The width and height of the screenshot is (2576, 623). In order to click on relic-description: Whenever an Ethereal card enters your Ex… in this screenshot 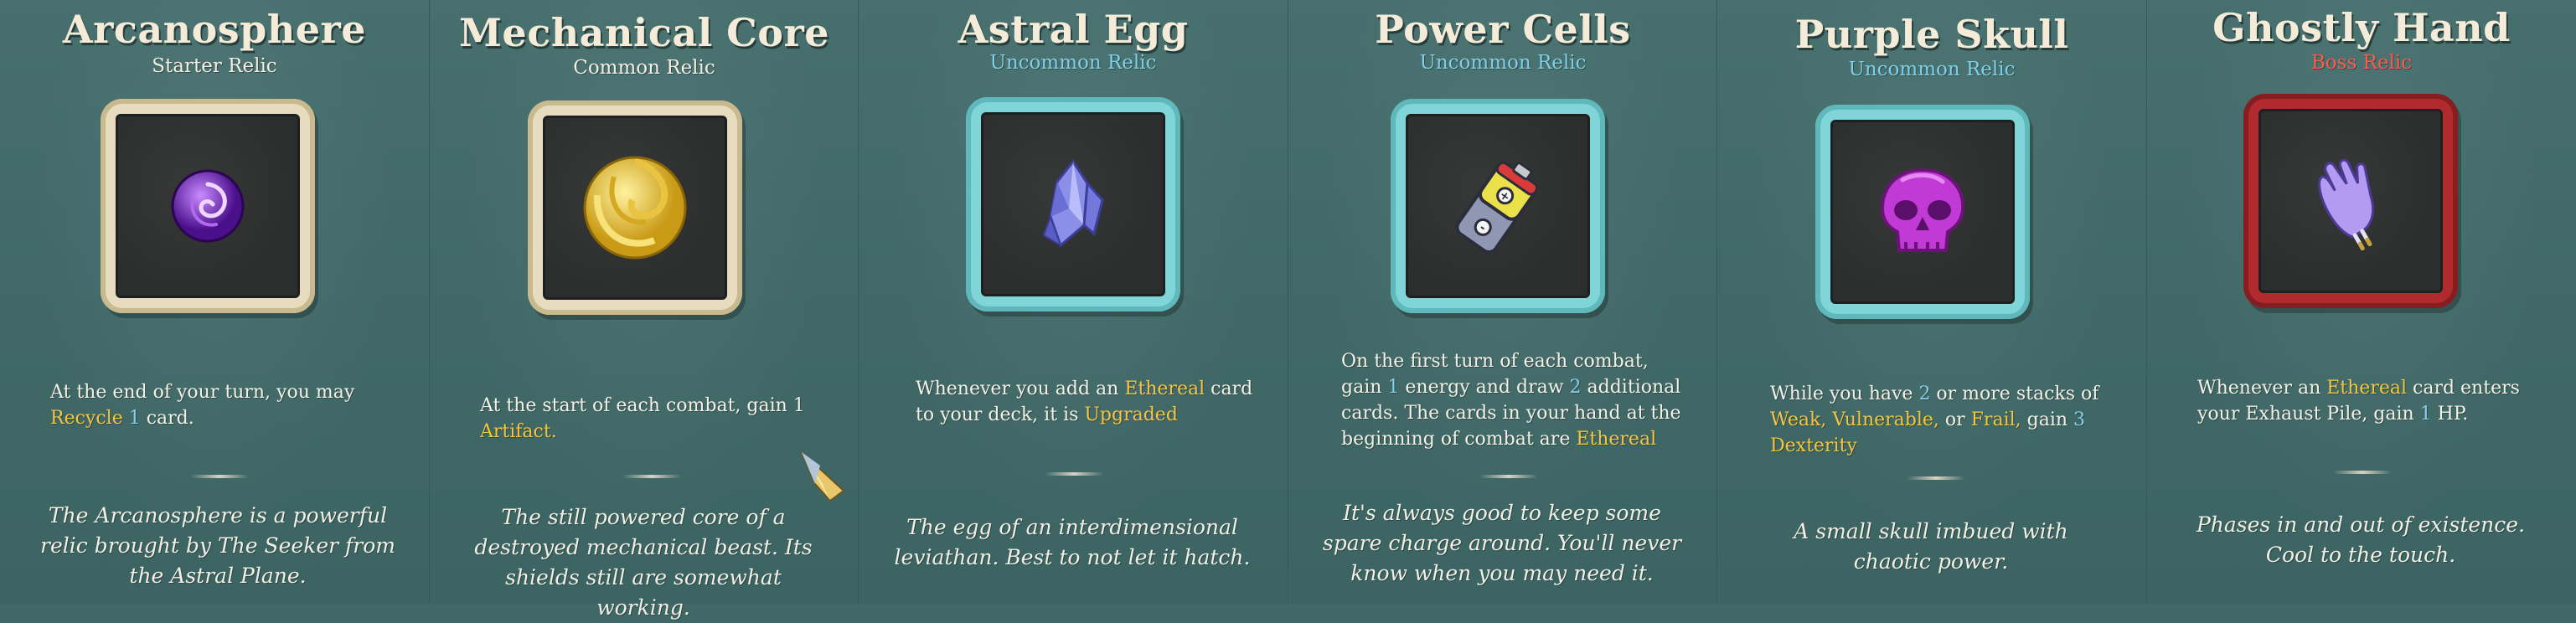, I will do `click(2358, 401)`.